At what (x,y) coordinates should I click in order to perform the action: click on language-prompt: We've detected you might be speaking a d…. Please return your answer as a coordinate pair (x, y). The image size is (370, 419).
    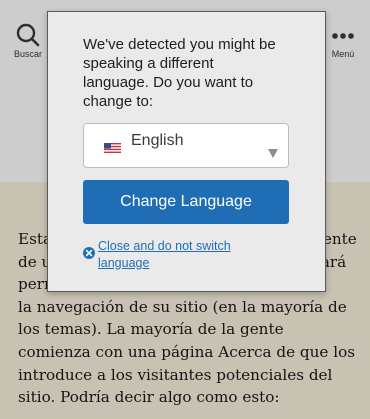
    Looking at the image, I should click on (179, 73).